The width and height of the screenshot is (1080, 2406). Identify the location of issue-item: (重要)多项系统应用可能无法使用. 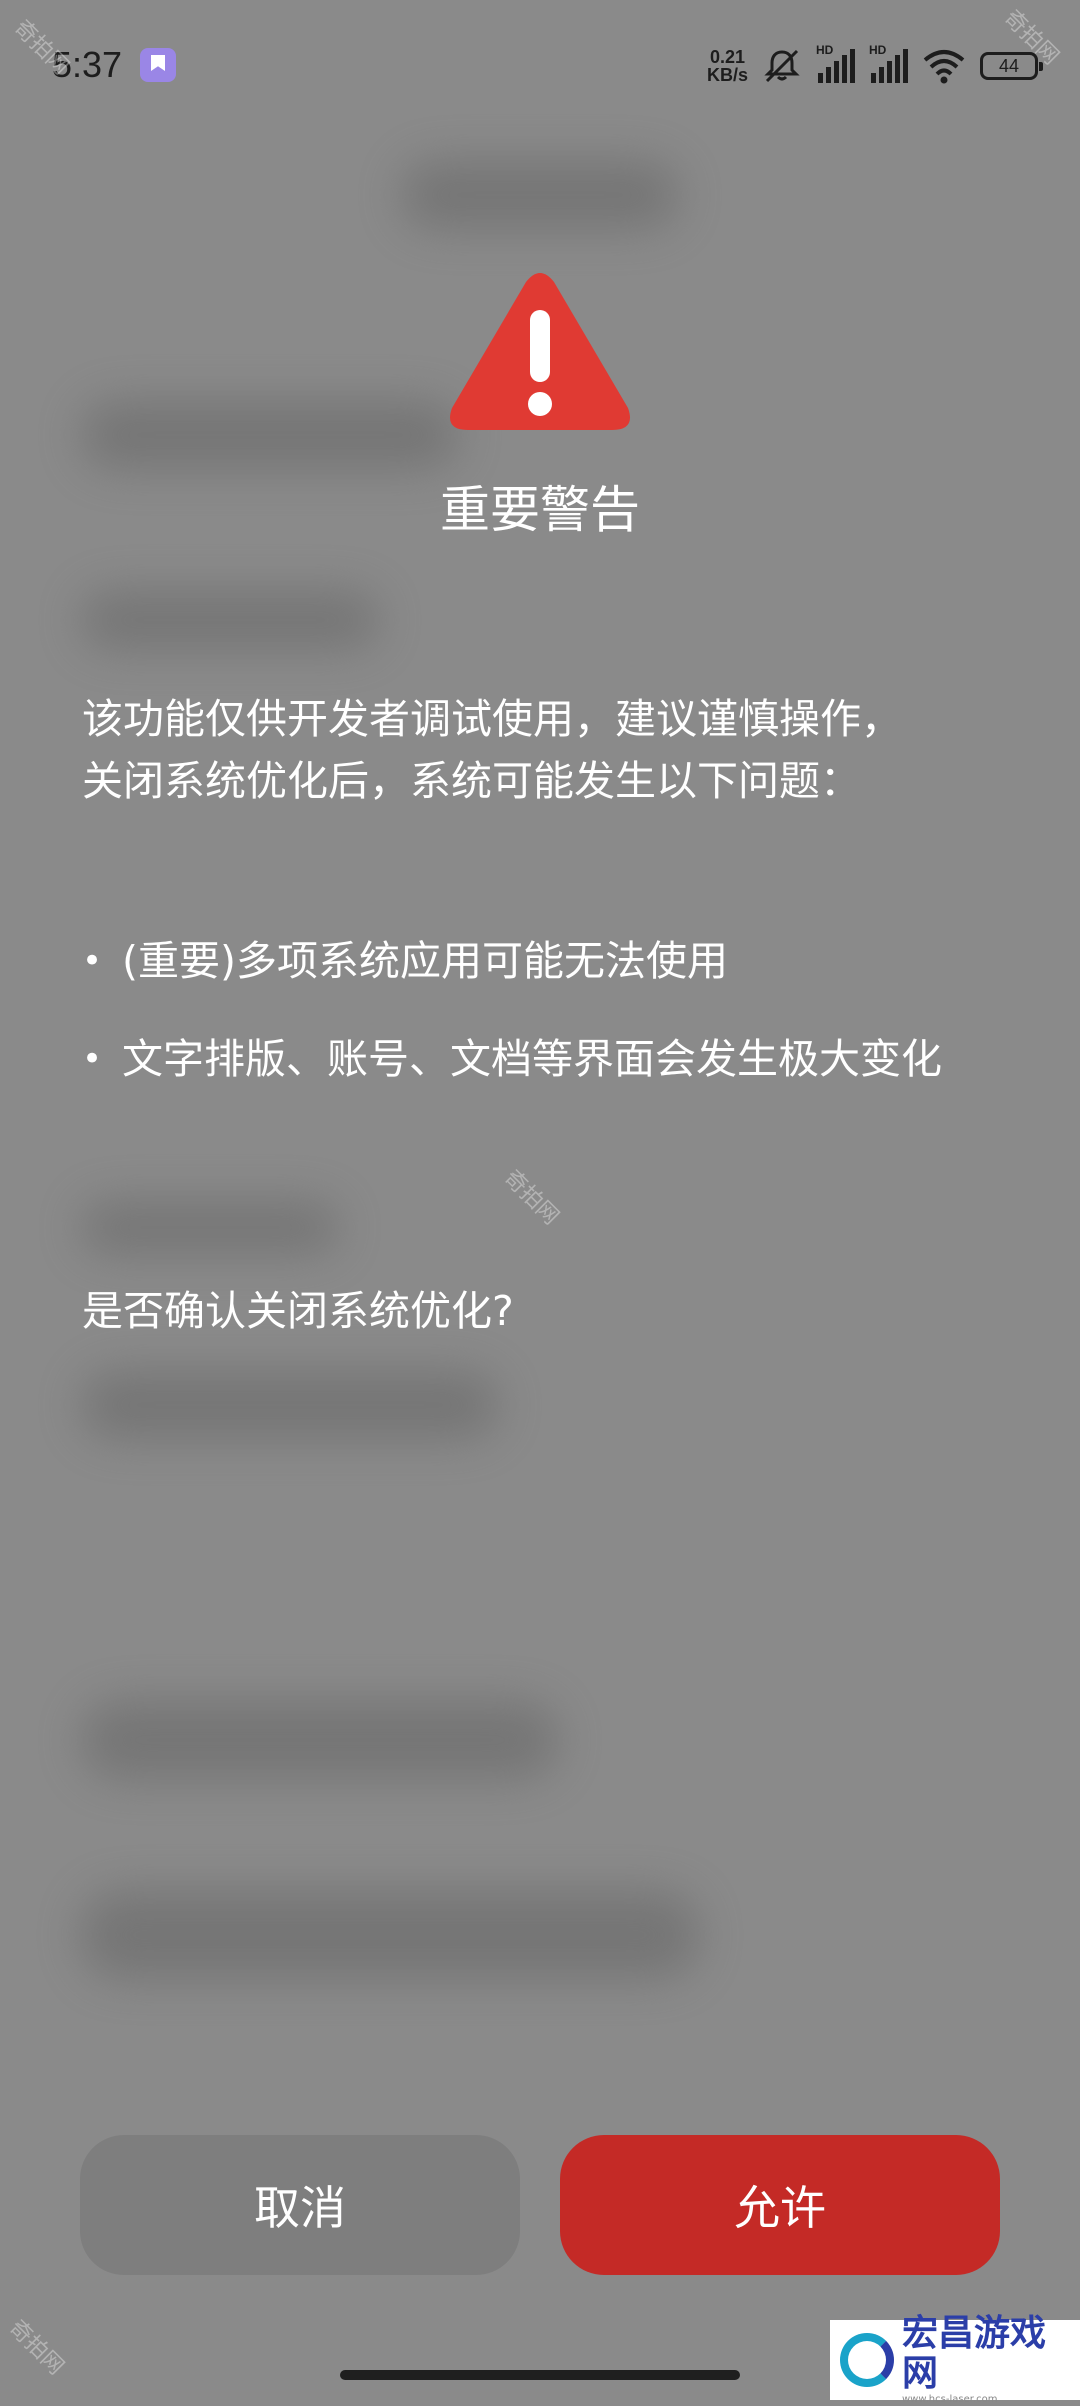
(542, 961).